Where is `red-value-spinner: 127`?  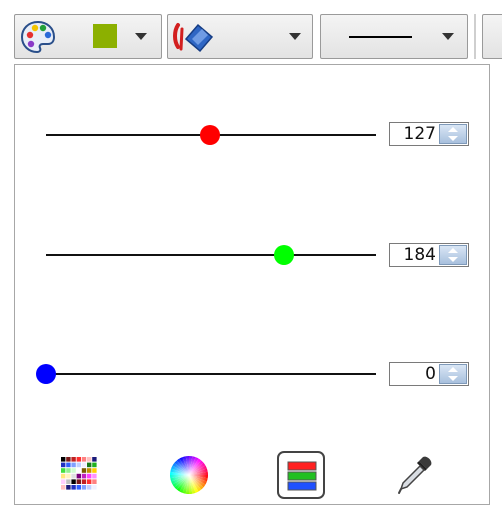
red-value-spinner: 127 is located at coordinates (429, 134).